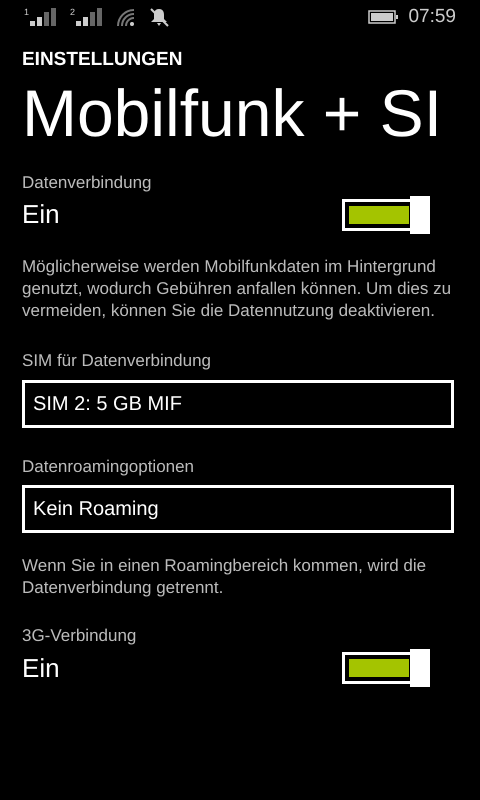 This screenshot has height=800, width=480. I want to click on clock-time: 07:59, so click(432, 16).